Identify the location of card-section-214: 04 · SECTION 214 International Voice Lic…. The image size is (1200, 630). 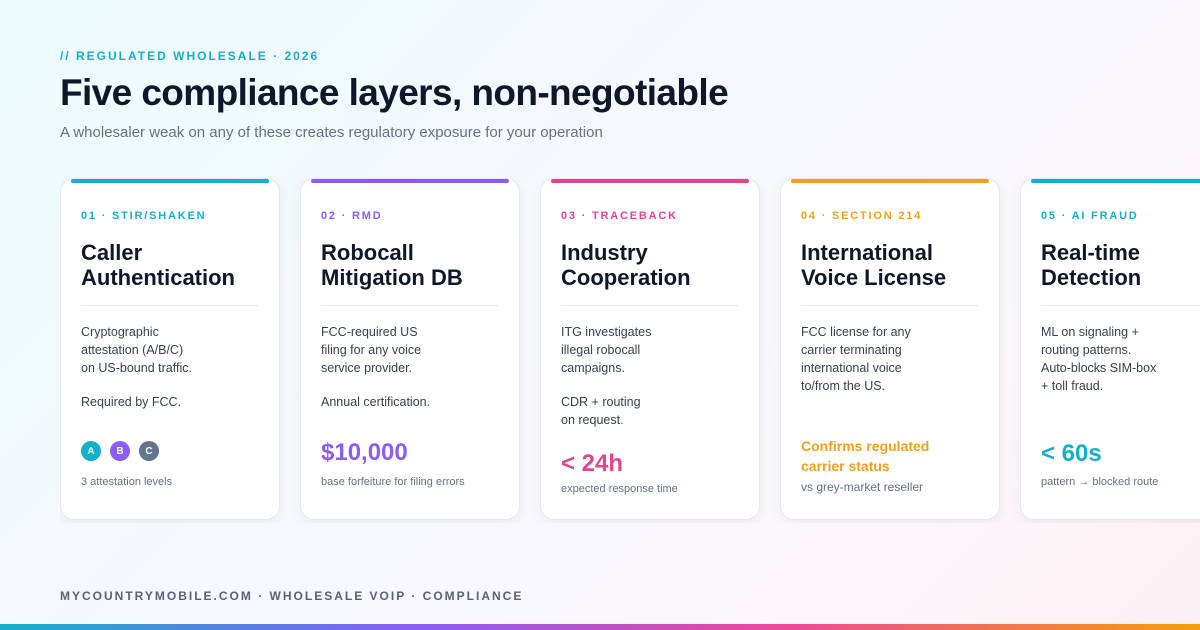
(890, 349).